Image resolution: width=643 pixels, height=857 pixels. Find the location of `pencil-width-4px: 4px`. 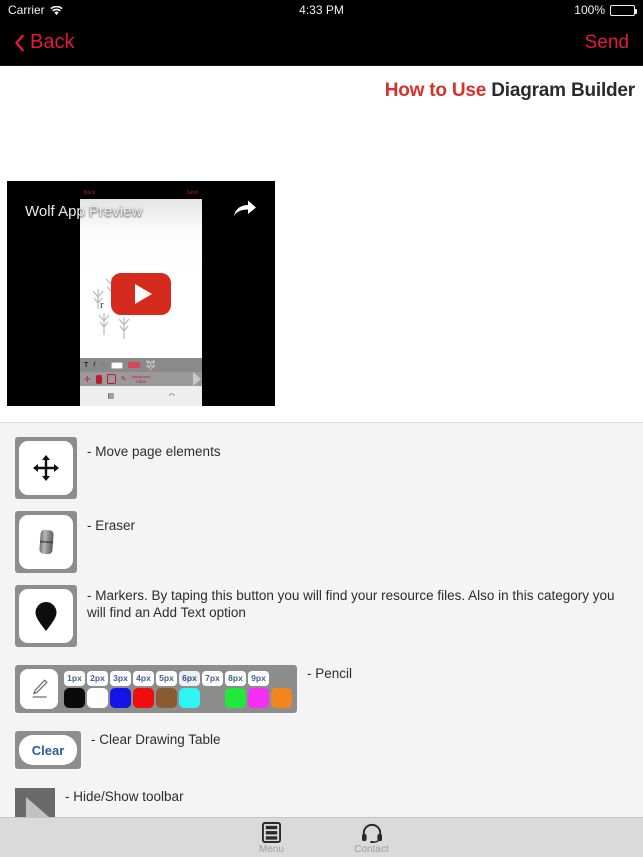

pencil-width-4px: 4px is located at coordinates (143, 678).